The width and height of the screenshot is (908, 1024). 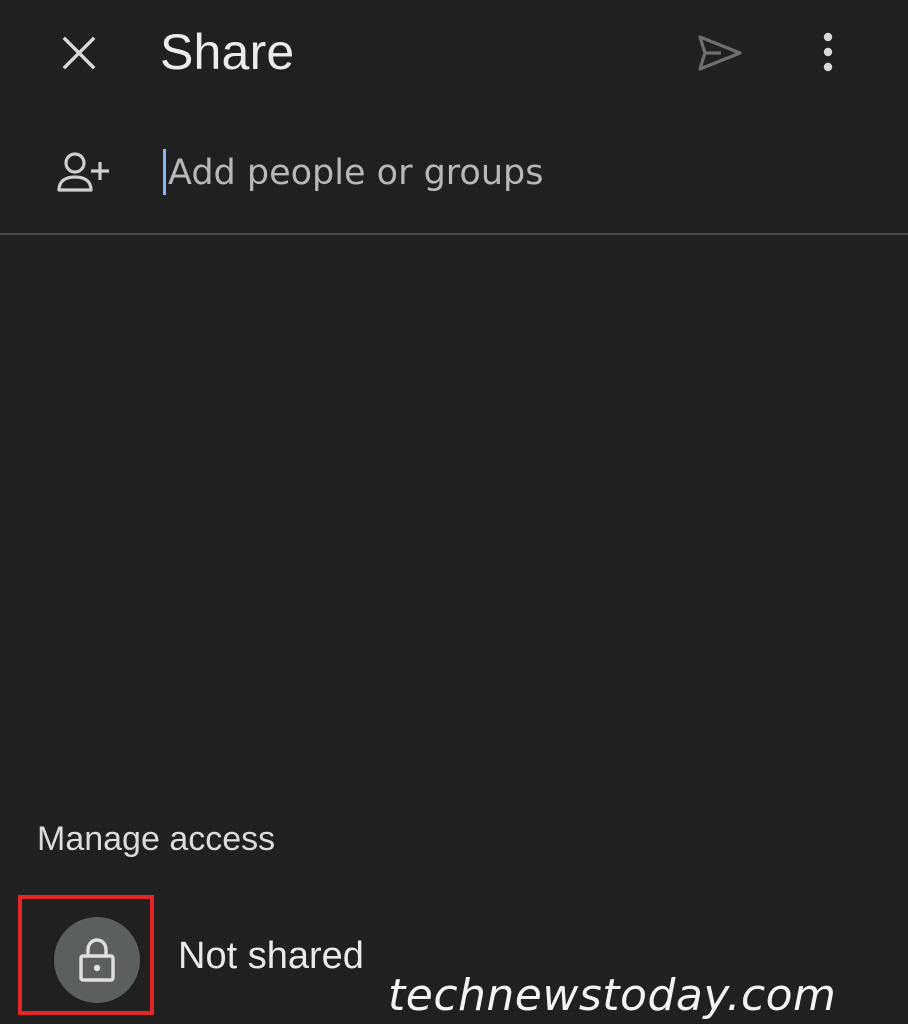 I want to click on divider, so click(x=454, y=234).